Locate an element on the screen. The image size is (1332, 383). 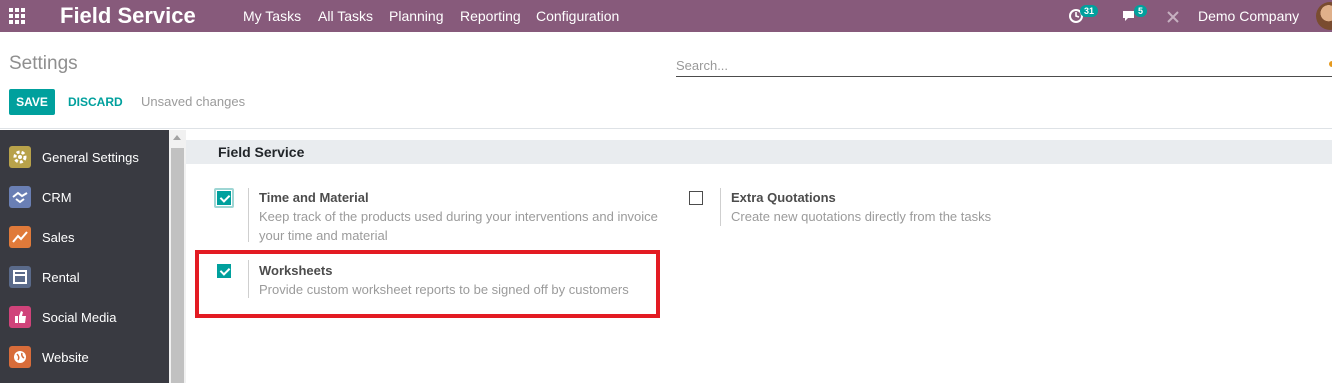
chart-icon is located at coordinates (20, 237).